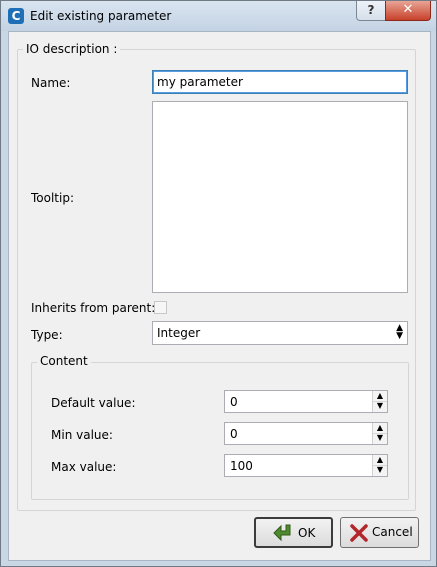  What do you see at coordinates (306, 401) in the screenshot?
I see `default-value-spinner: 0 ▲ ▼` at bounding box center [306, 401].